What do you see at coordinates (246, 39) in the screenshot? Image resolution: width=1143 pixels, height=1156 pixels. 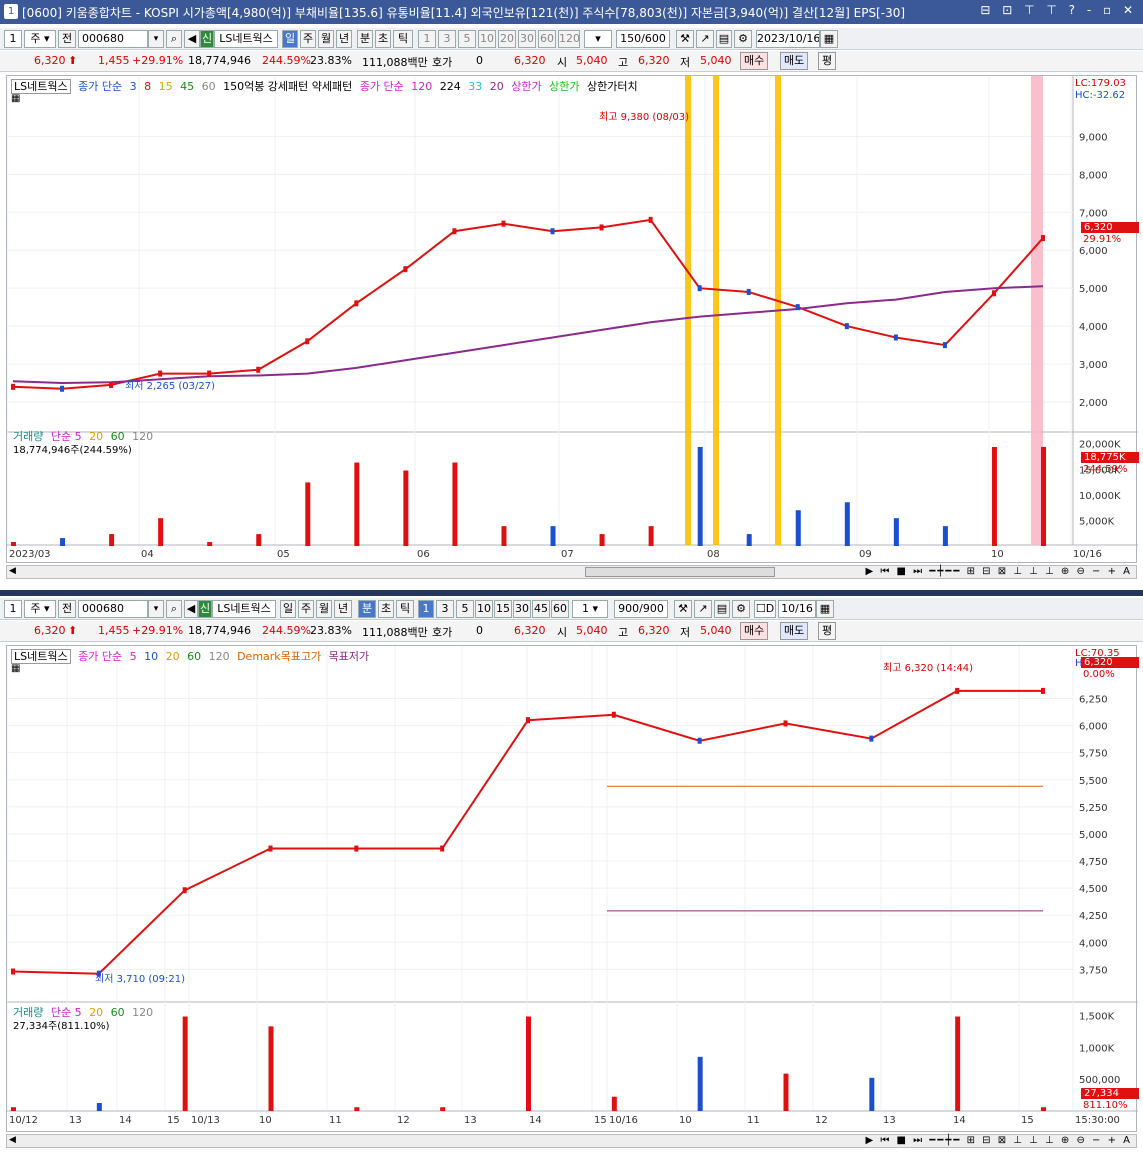 I see `stock-name: LS네트웍스` at bounding box center [246, 39].